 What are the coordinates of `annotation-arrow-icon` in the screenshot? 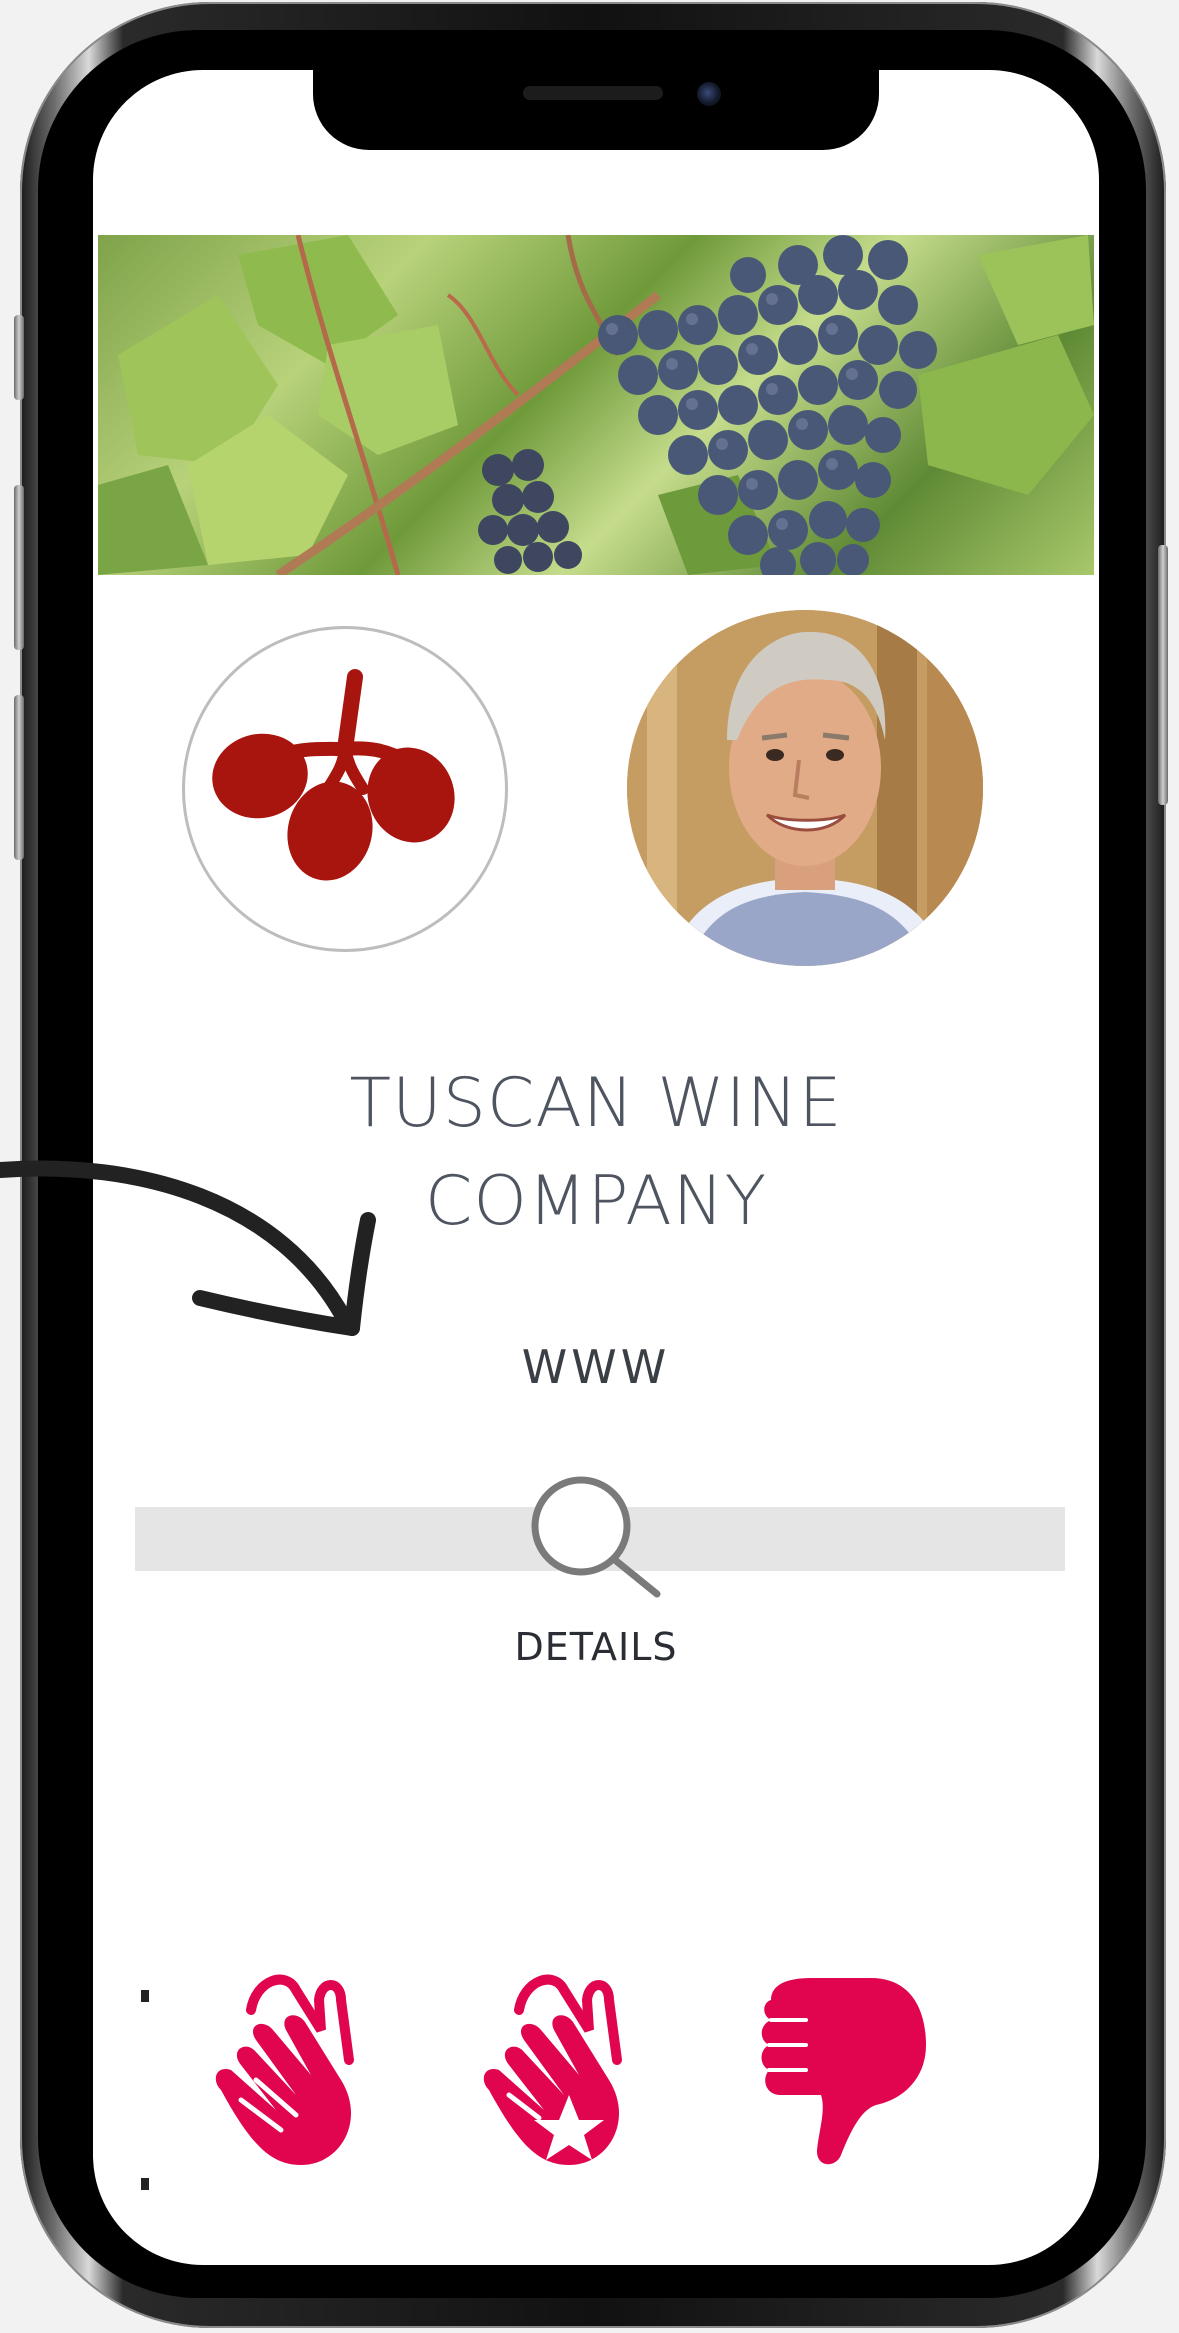 It's located at (188, 1248).